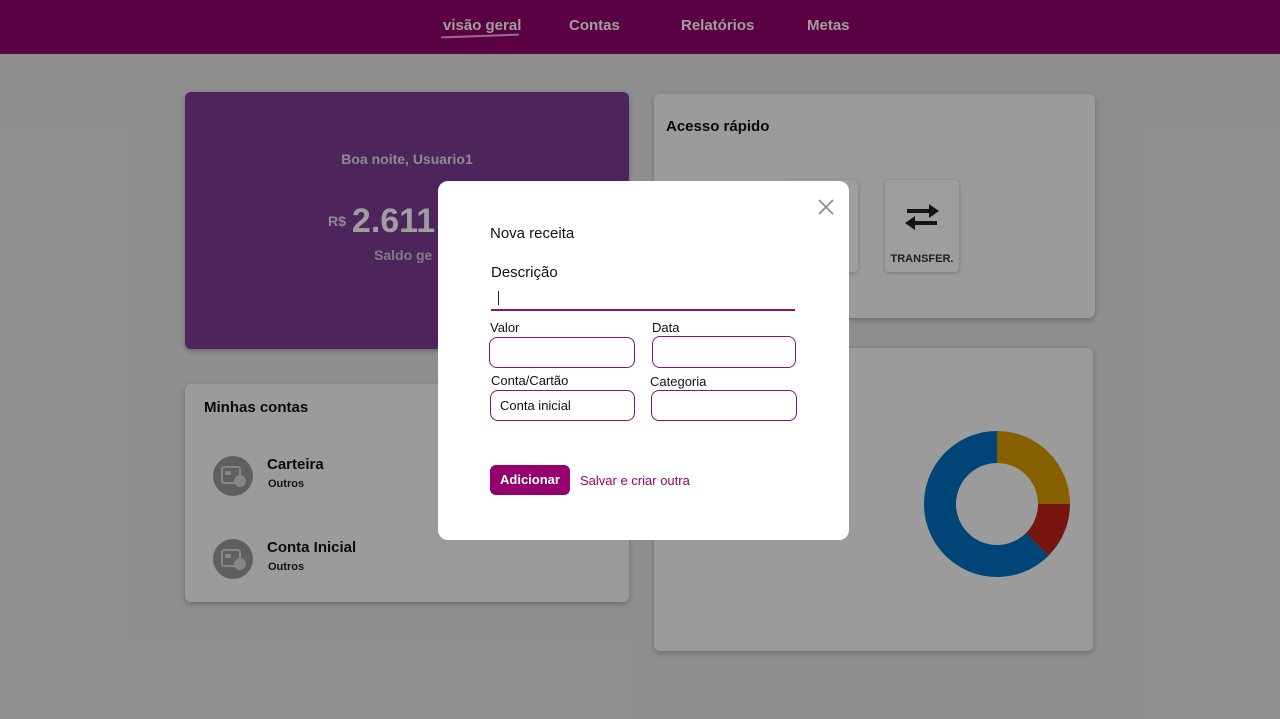  I want to click on data-label: Data, so click(666, 327).